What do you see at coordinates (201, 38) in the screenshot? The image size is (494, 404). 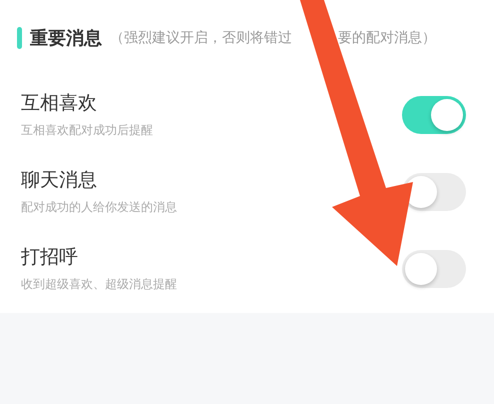 I see `section-note: （强烈建议开启，否则将错过` at bounding box center [201, 38].